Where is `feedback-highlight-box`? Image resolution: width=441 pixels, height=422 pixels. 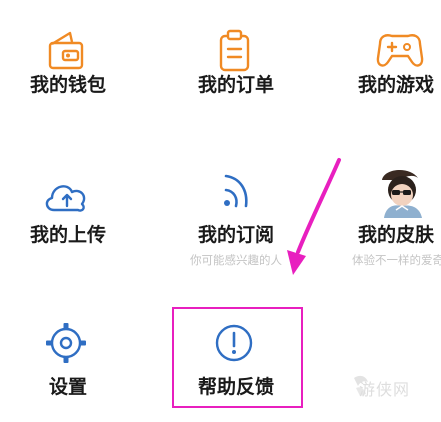 feedback-highlight-box is located at coordinates (237, 357).